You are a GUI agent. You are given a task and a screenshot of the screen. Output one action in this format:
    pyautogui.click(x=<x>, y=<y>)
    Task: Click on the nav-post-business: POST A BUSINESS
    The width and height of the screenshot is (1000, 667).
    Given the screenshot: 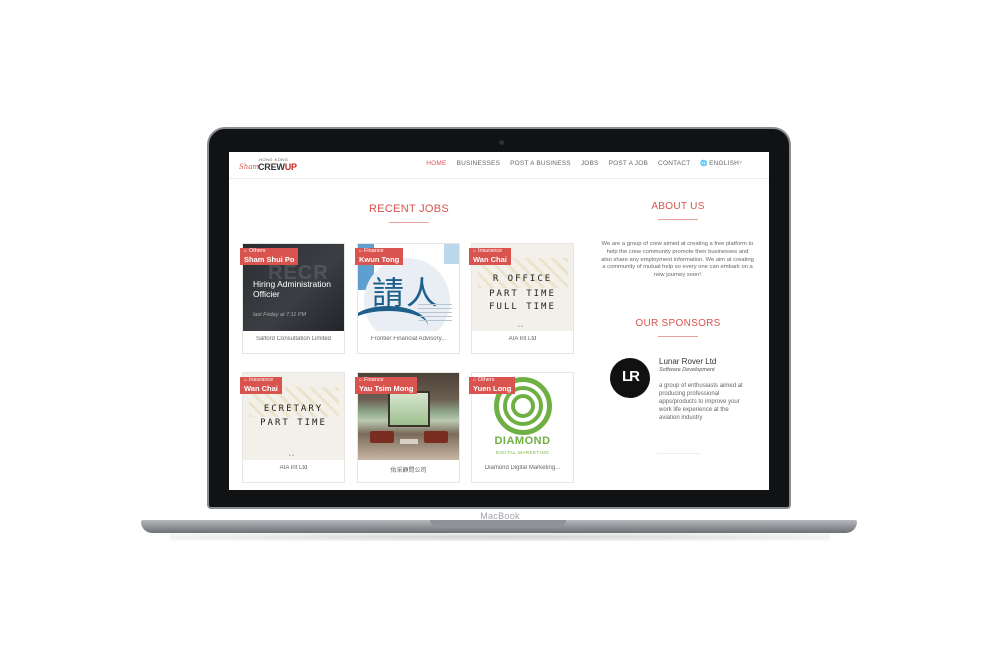 What is the action you would take?
    pyautogui.click(x=540, y=163)
    